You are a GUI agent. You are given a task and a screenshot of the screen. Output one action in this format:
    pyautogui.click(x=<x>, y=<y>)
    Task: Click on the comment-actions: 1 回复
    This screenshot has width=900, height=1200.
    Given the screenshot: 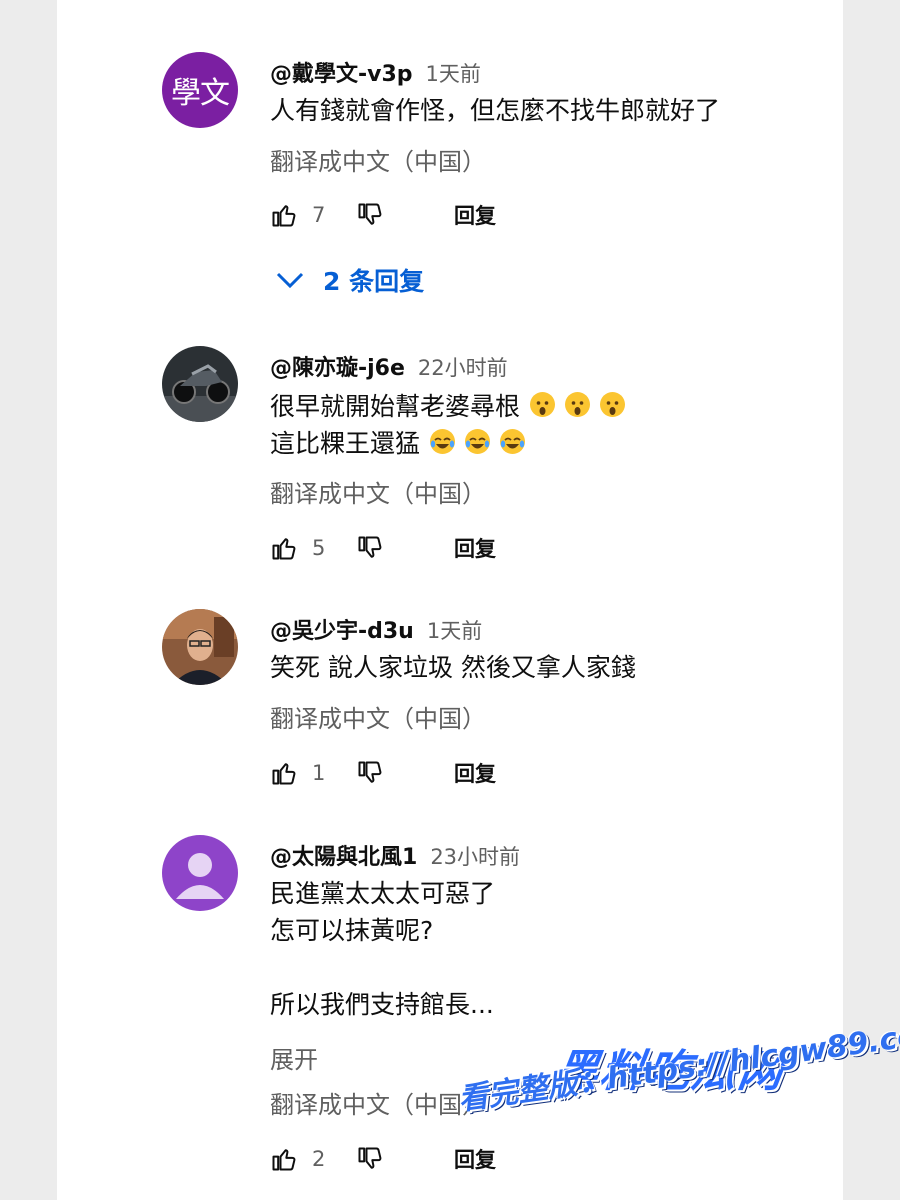 What is the action you would take?
    pyautogui.click(x=383, y=773)
    